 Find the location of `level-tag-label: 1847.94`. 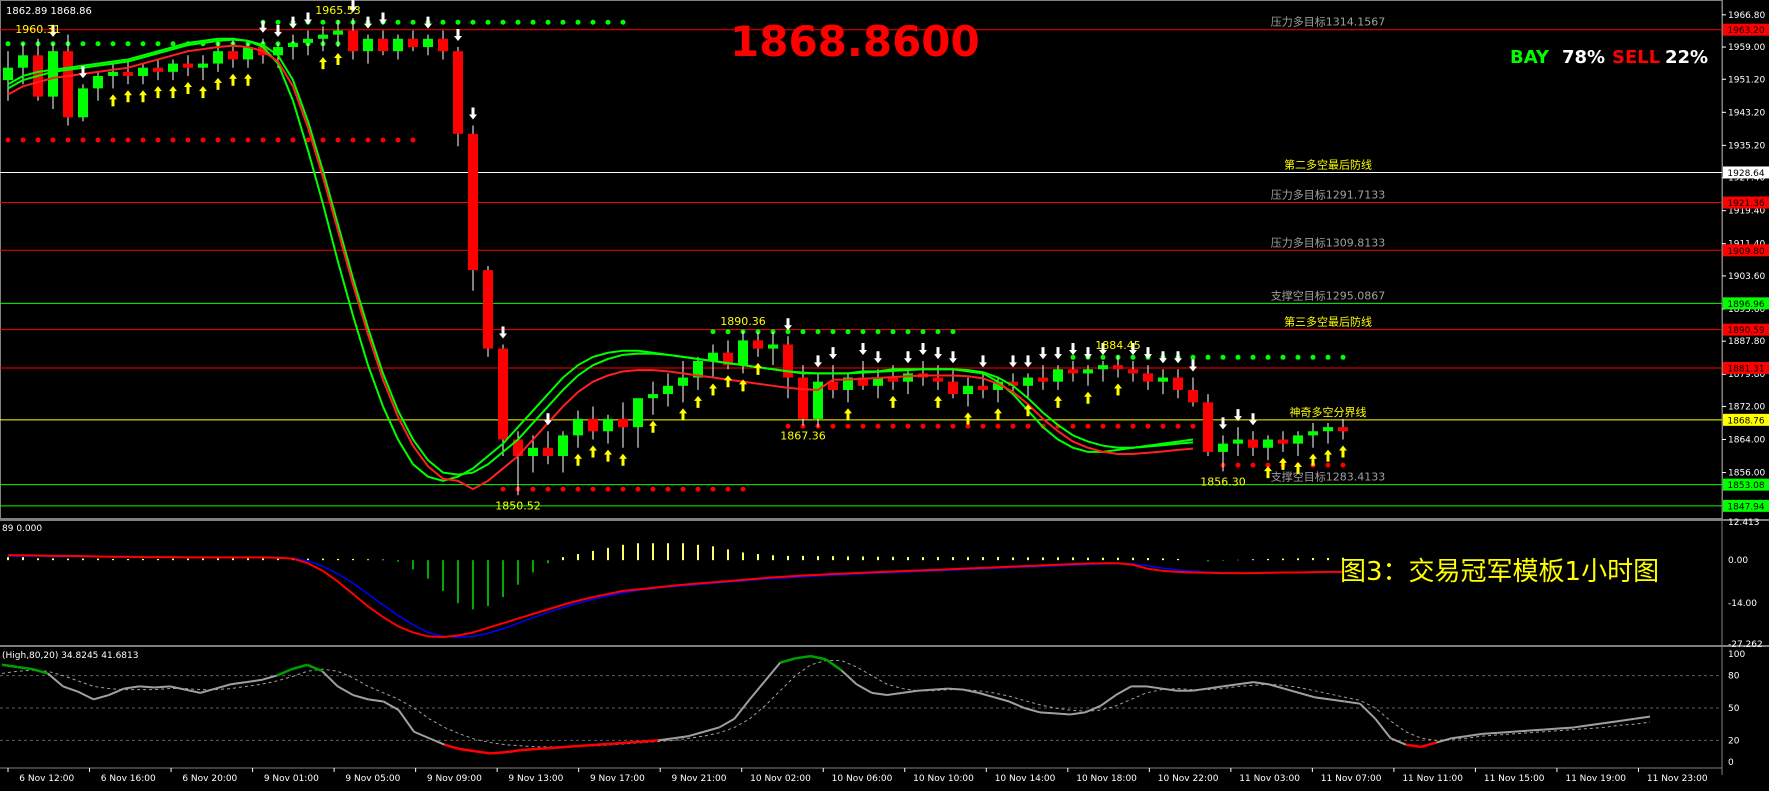

level-tag-label: 1847.94 is located at coordinates (1745, 507).